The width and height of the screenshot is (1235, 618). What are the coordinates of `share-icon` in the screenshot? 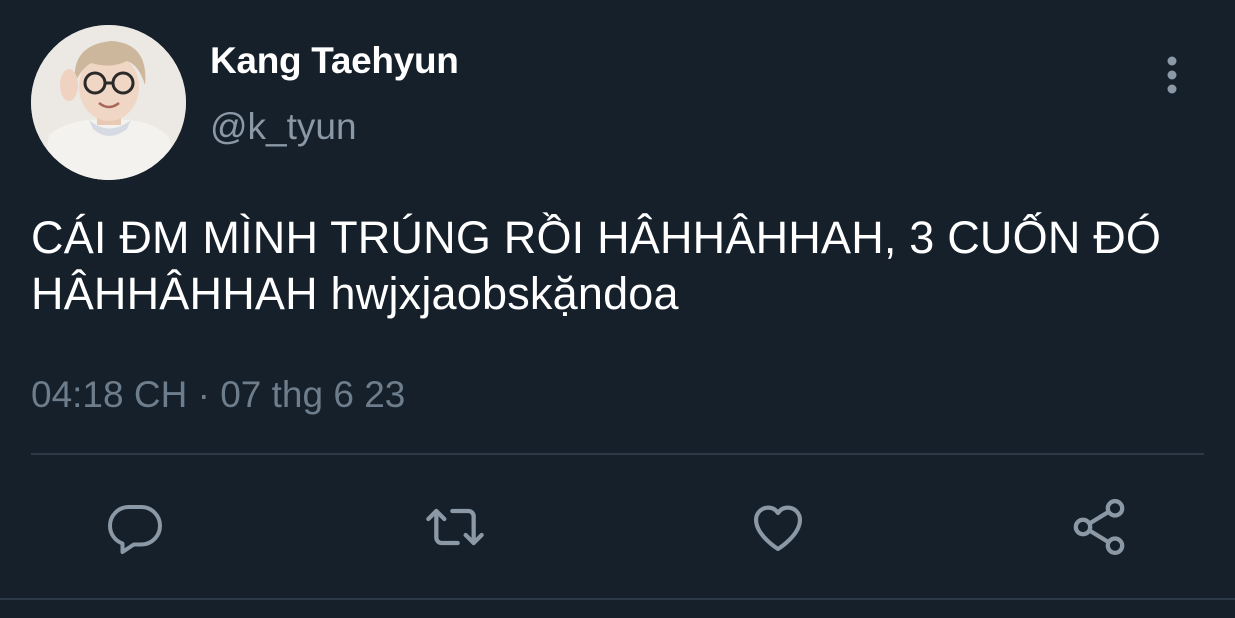 It's located at (1099, 526).